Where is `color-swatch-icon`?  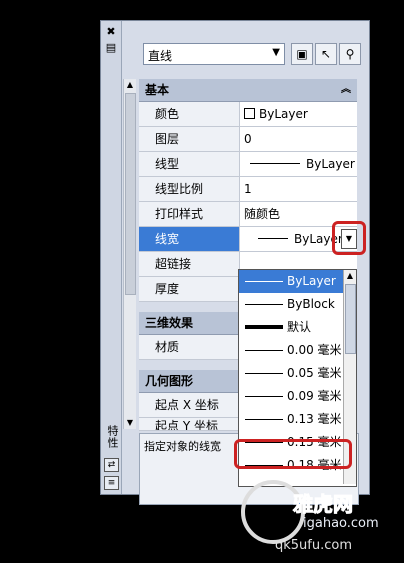 color-swatch-icon is located at coordinates (249, 113).